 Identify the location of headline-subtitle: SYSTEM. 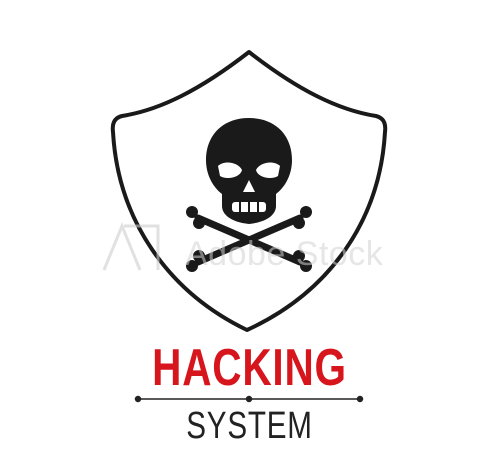
(249, 426).